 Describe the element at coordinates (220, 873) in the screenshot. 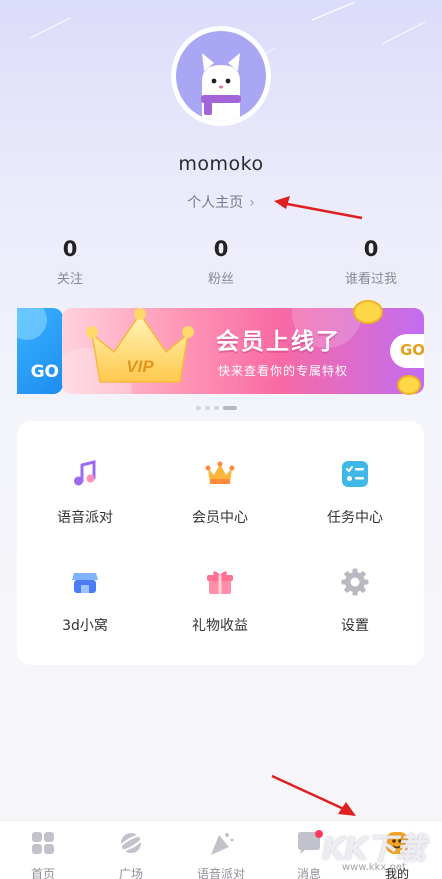

I see `tab-label: 语音派对` at that location.